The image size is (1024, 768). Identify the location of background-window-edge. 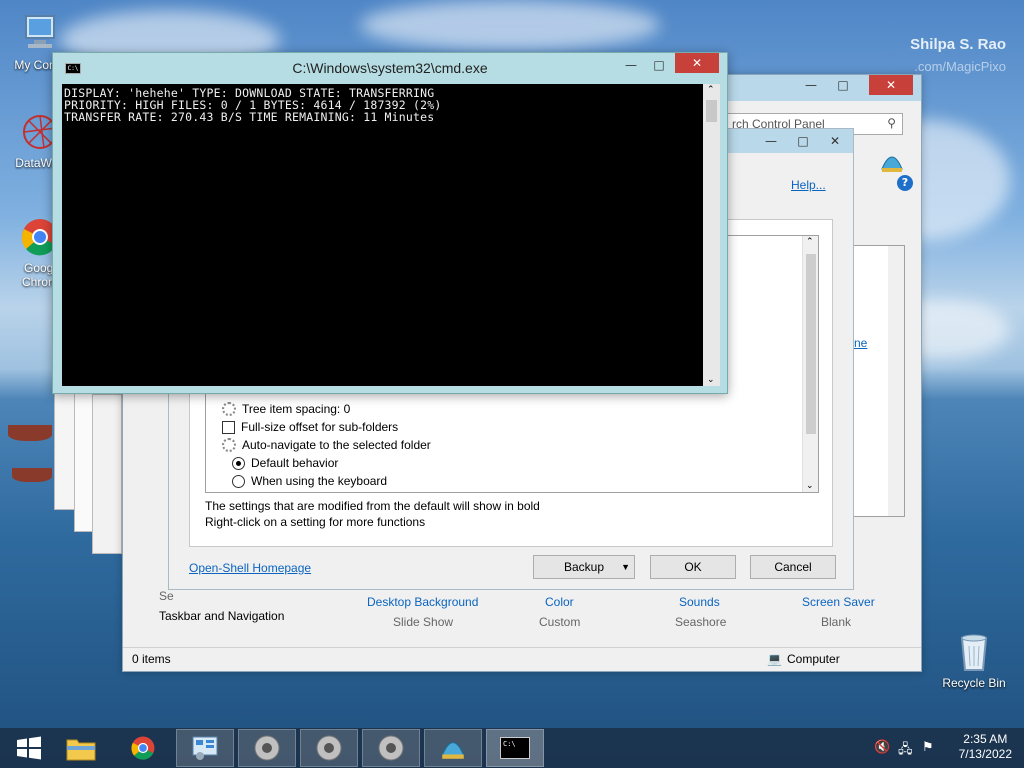
(107, 474).